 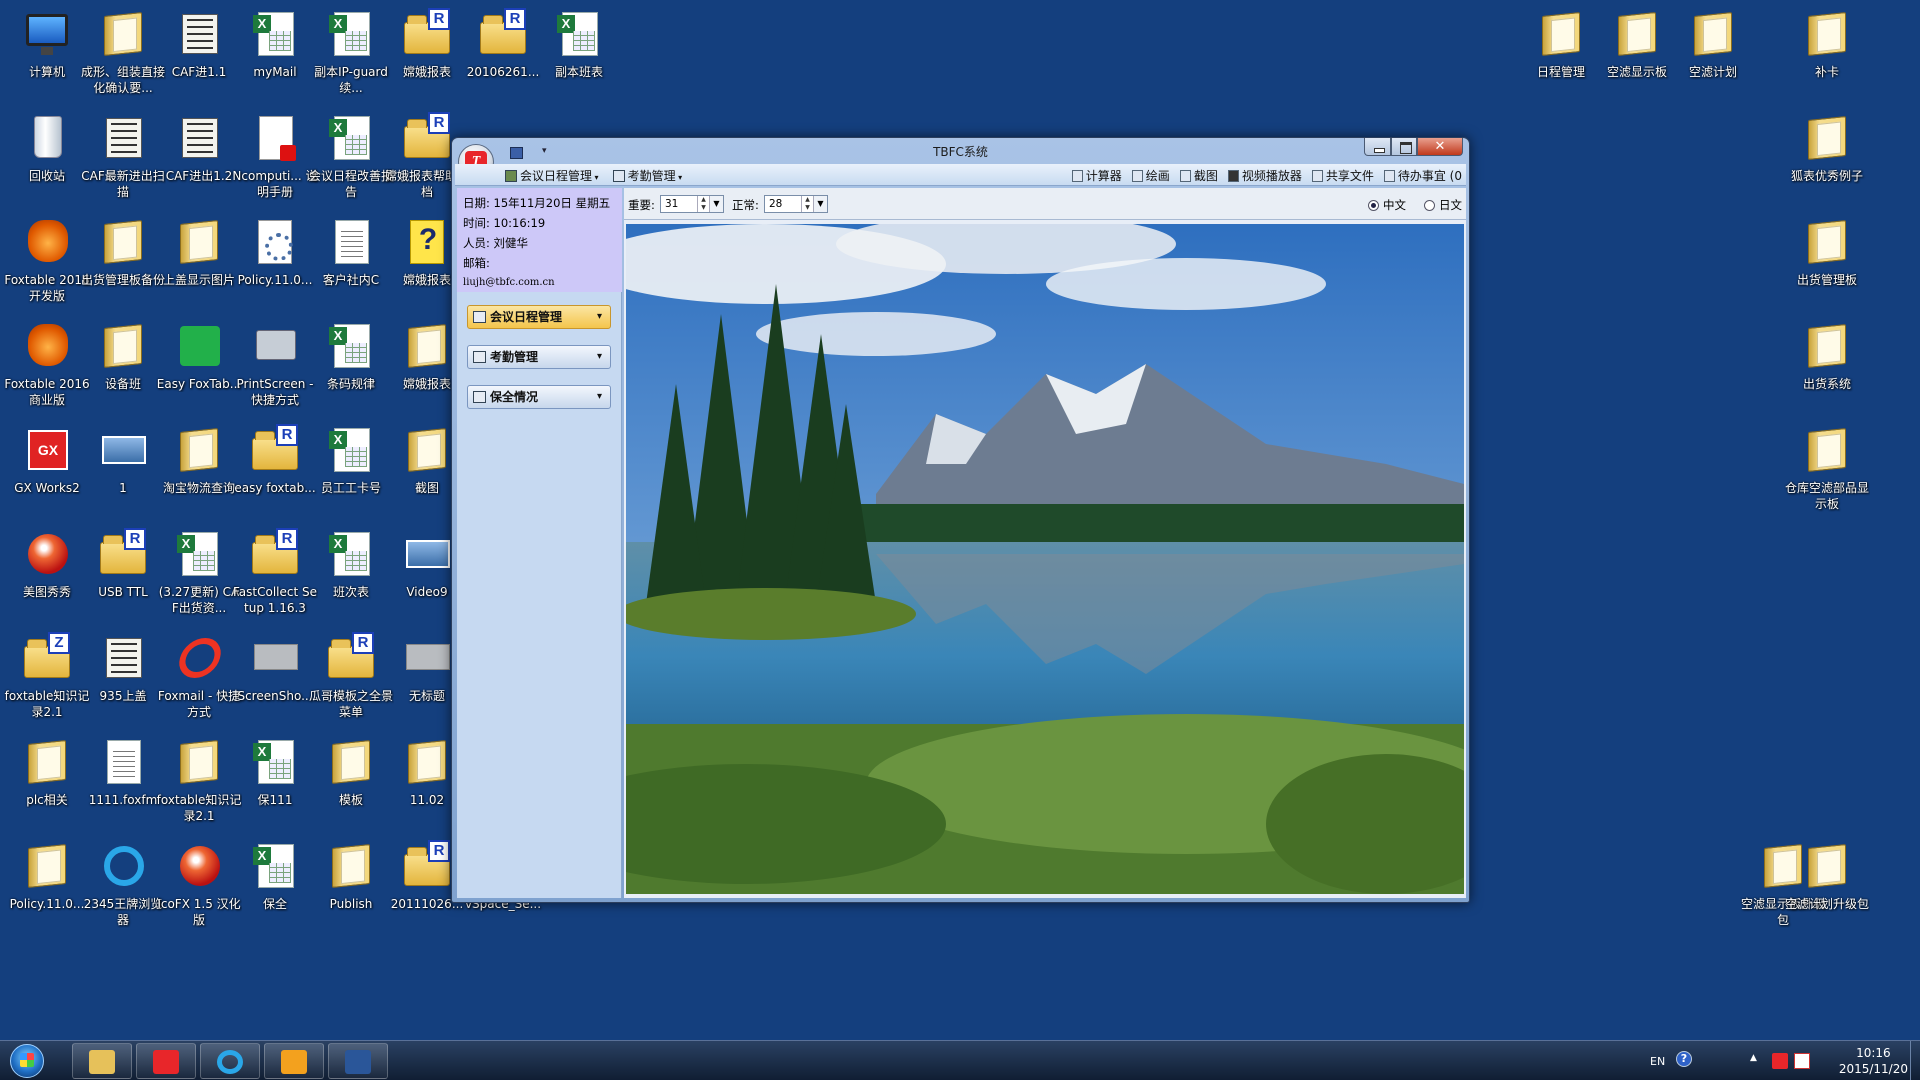 What do you see at coordinates (199, 470) in the screenshot?
I see `desktop-icon: 淘宝物流查询` at bounding box center [199, 470].